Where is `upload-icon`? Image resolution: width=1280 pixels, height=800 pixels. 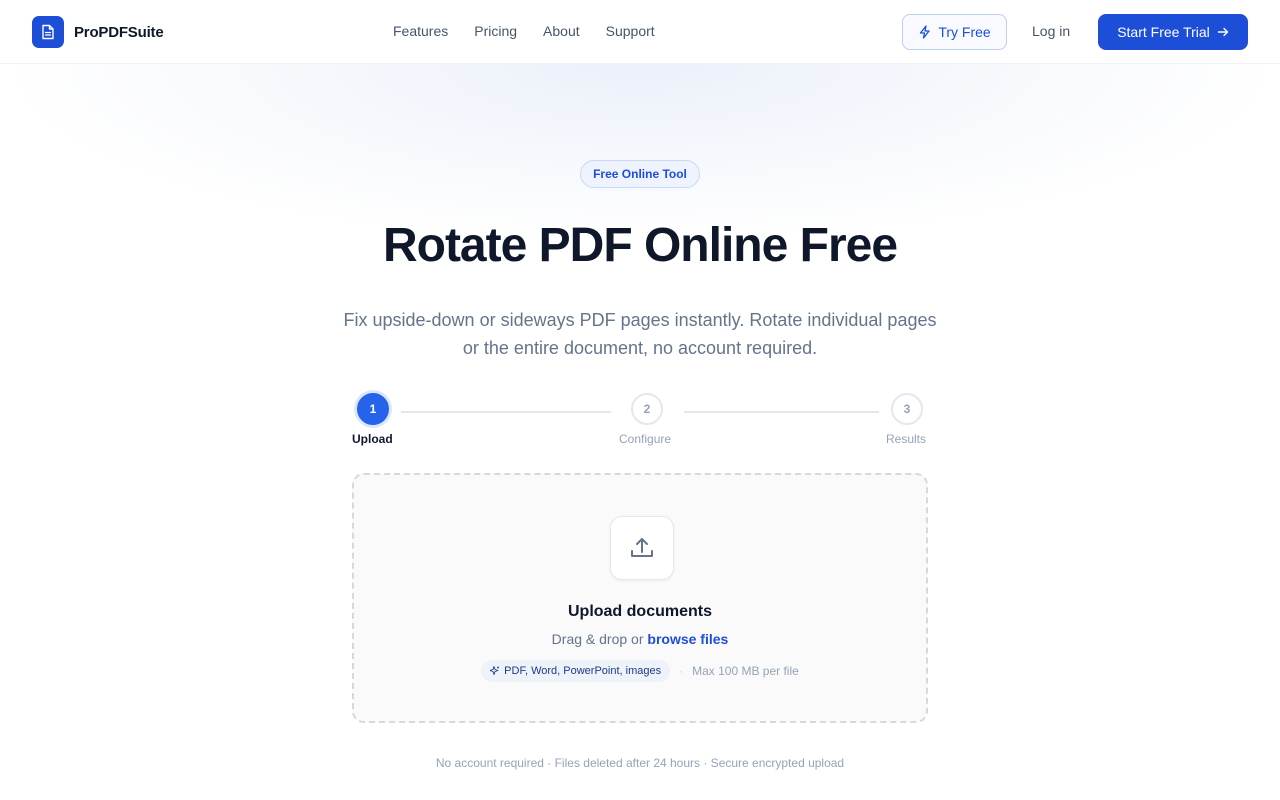 upload-icon is located at coordinates (642, 548).